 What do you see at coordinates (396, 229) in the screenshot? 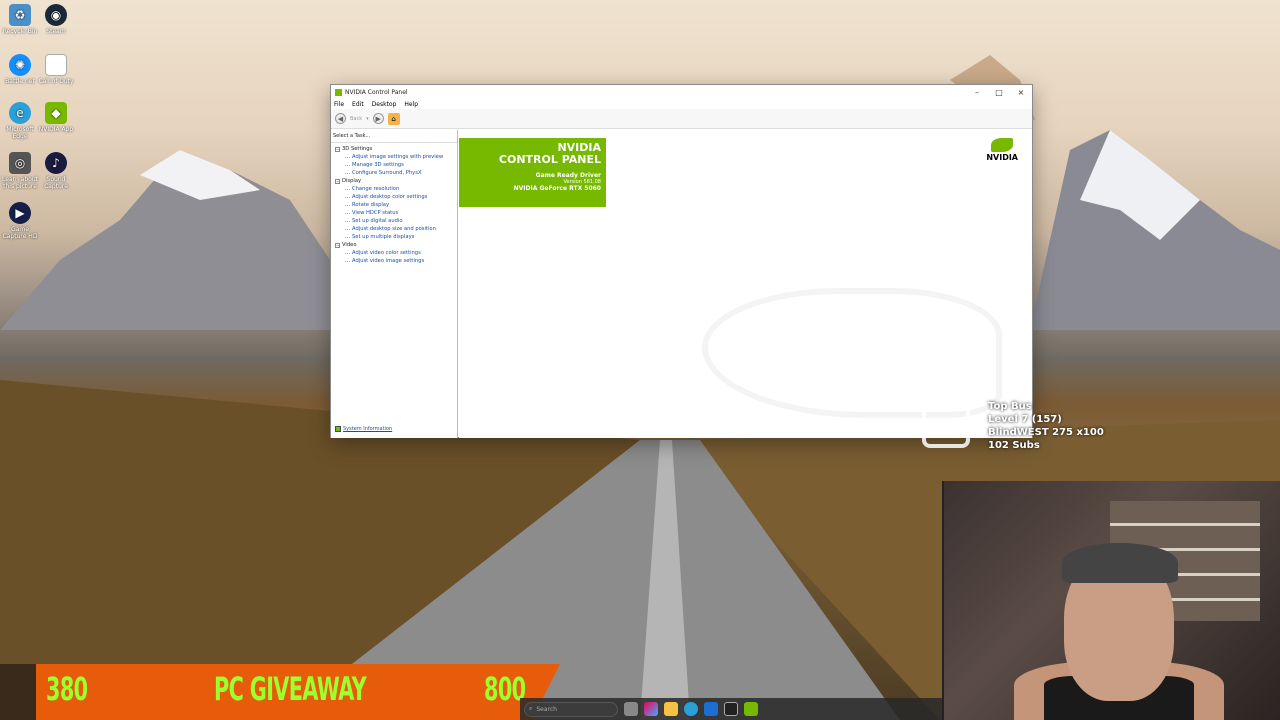
I see `task-desktop-size: Adjust desktop size and position` at bounding box center [396, 229].